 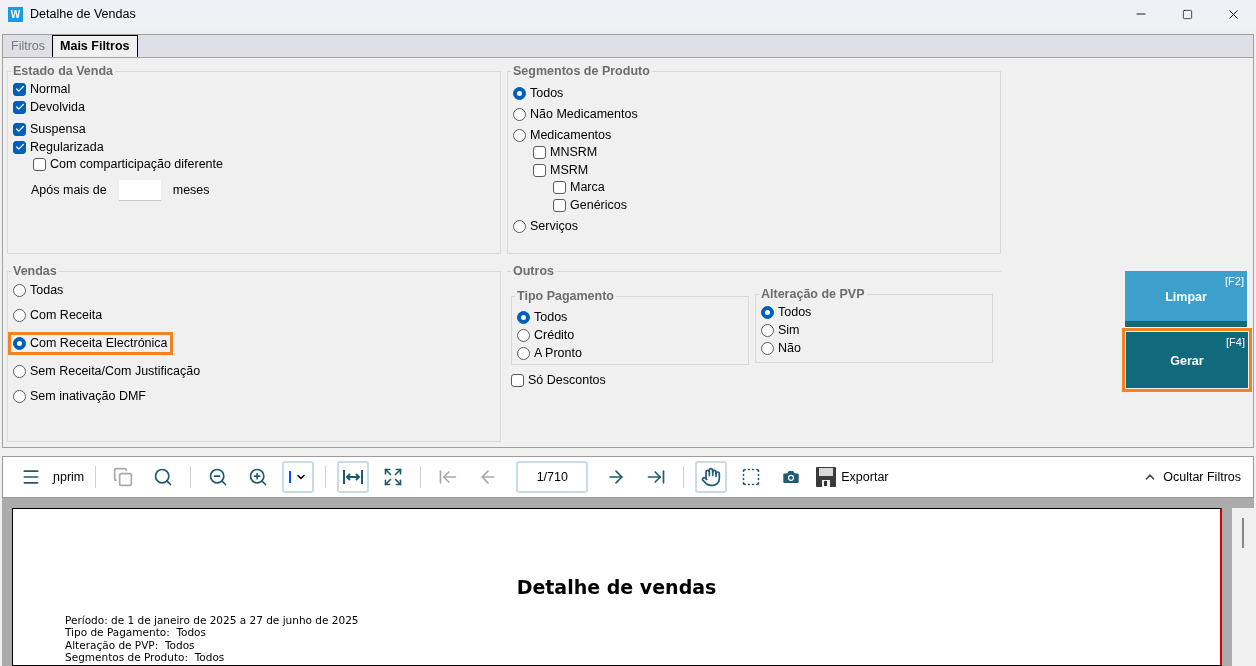 I want to click on page-field: 1/710, so click(x=552, y=477).